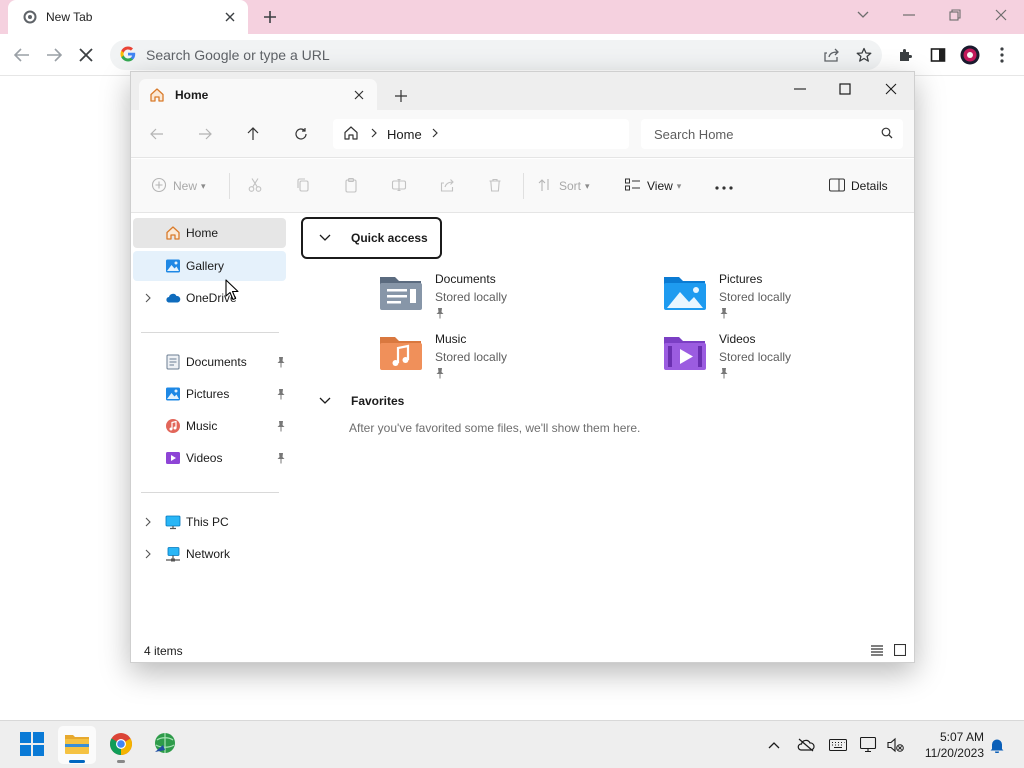  I want to click on extensions-puzzle-icon, so click(906, 55).